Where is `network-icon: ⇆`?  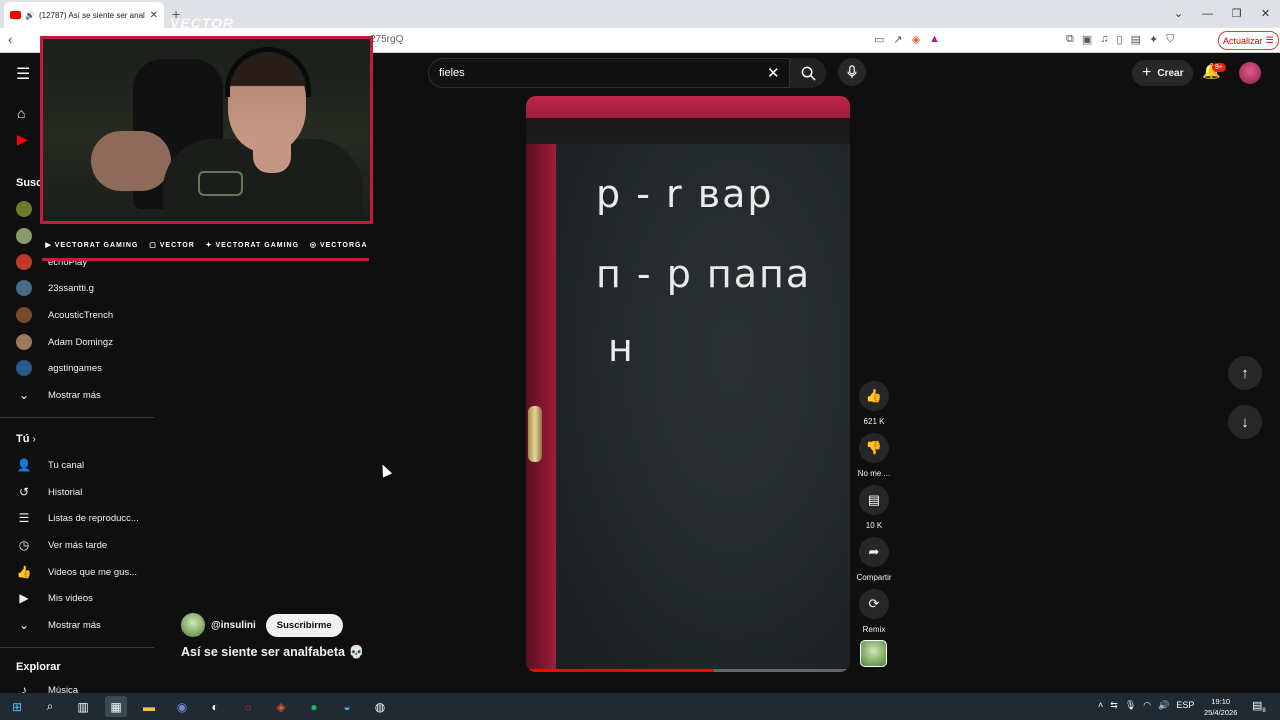 network-icon: ⇆ is located at coordinates (1114, 705).